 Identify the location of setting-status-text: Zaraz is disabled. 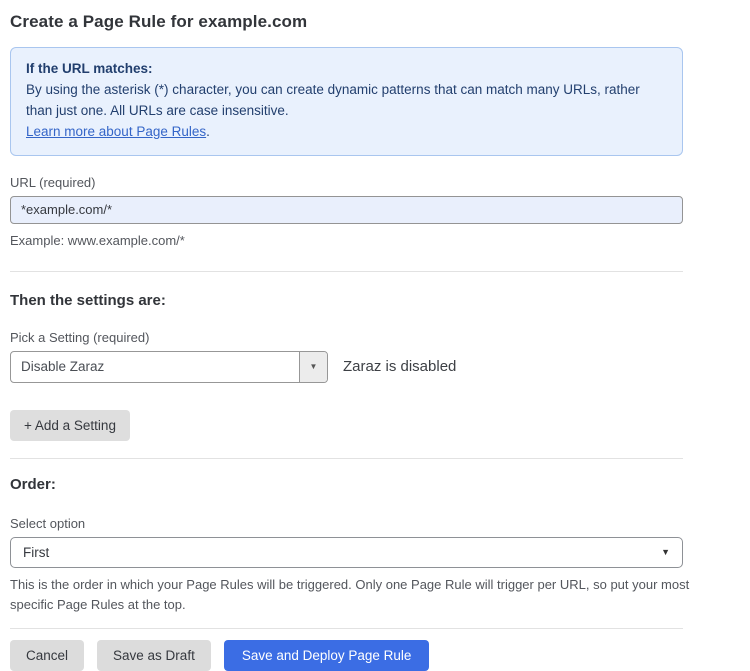
(400, 367).